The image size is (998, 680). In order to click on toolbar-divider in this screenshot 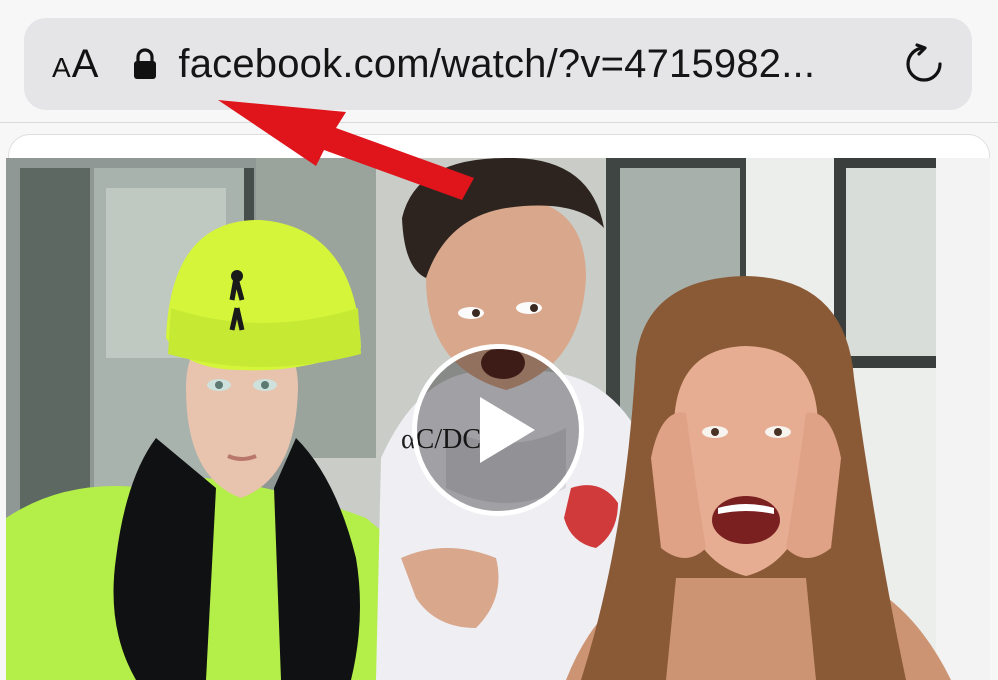, I will do `click(499, 122)`.